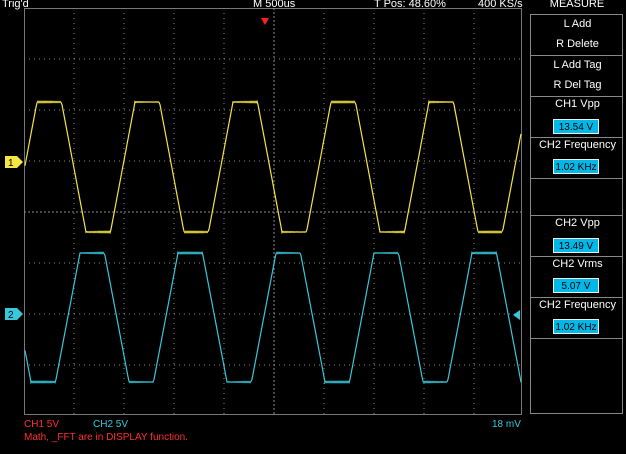  I want to click on measure-ch2-vpp: CH2 Vpp 13.49 V, so click(576, 236).